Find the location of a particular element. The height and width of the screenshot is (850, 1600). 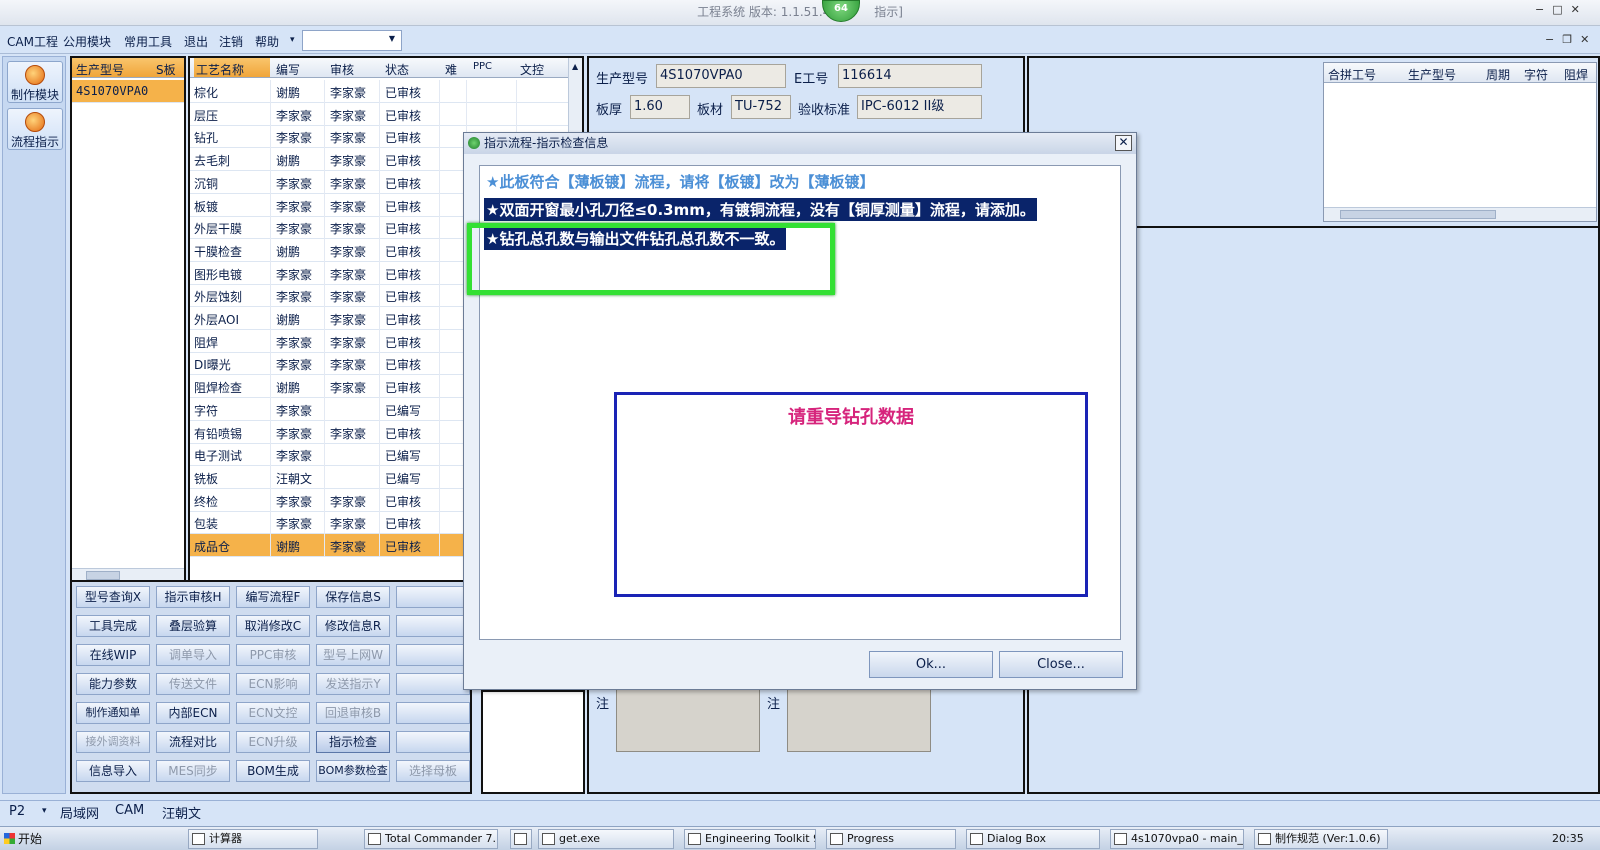

close-icon: ✕ is located at coordinates (1575, 12).